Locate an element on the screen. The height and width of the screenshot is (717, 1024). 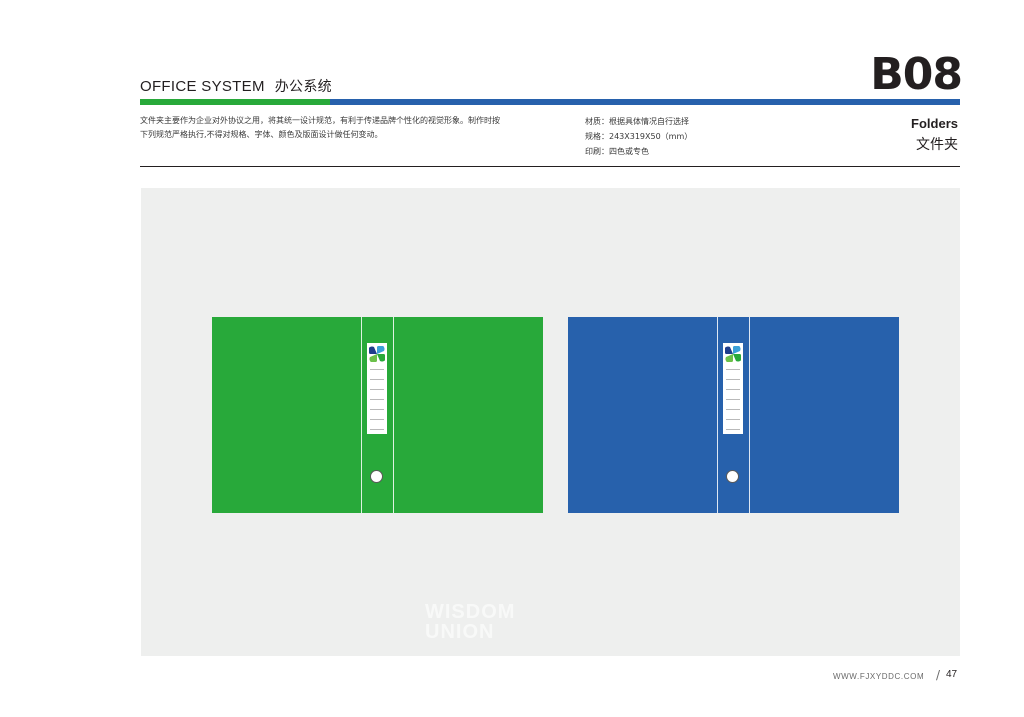
folder-blue is located at coordinates (733, 415).